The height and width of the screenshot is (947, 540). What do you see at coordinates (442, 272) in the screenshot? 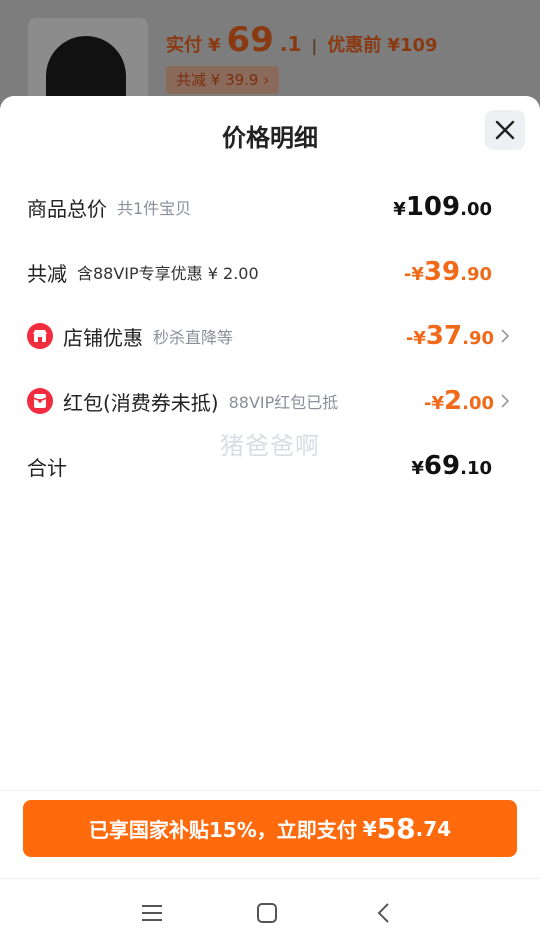
I see `reduce-int: 39` at bounding box center [442, 272].